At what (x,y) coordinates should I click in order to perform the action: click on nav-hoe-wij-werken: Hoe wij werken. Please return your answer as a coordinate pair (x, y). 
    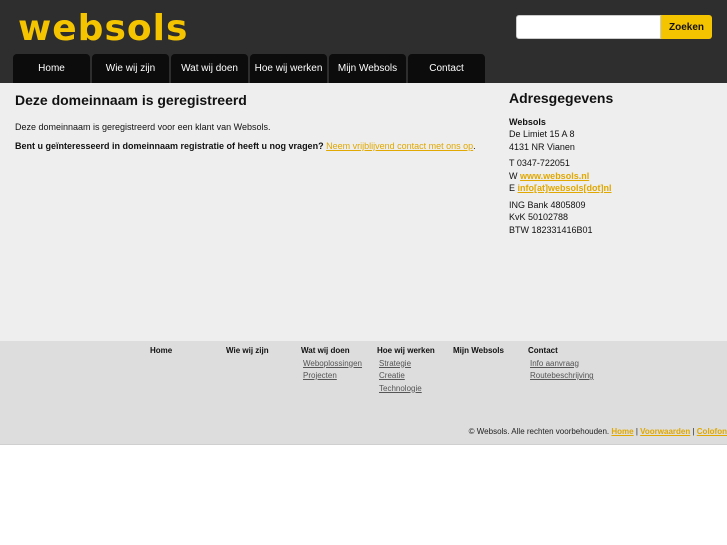
    Looking at the image, I should click on (288, 68).